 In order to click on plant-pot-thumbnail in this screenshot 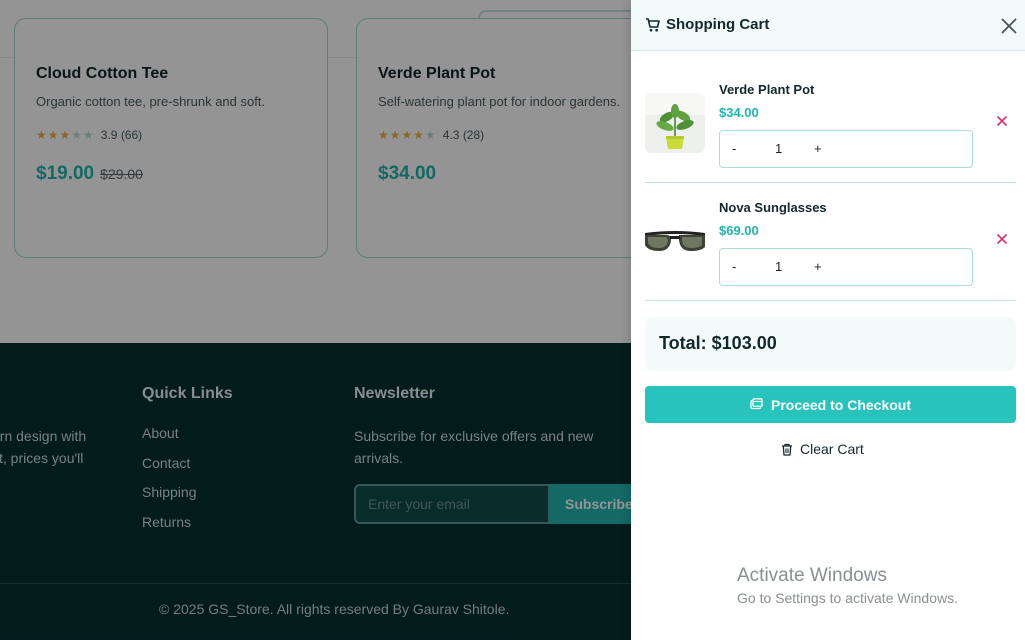, I will do `click(675, 123)`.